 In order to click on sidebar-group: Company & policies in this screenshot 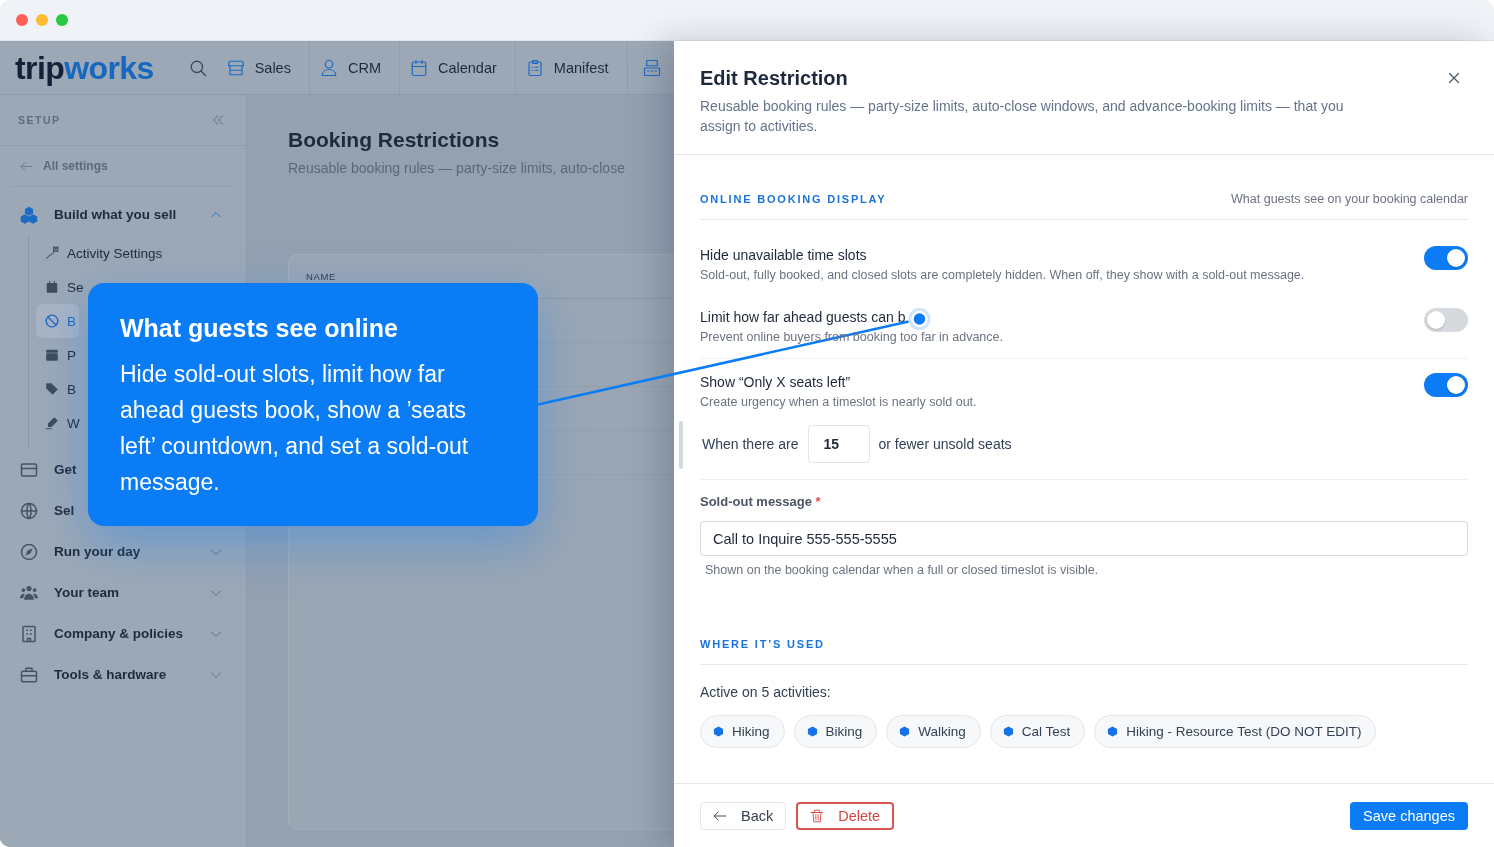, I will do `click(123, 633)`.